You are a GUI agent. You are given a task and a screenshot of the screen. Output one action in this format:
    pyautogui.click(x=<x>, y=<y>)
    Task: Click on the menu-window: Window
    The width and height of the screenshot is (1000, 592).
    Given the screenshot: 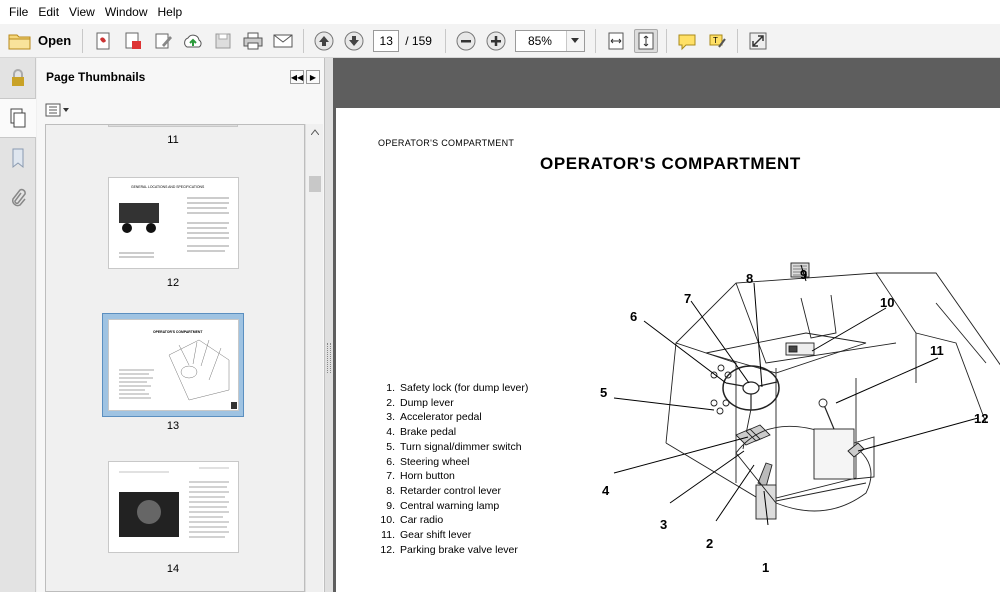 What is the action you would take?
    pyautogui.click(x=126, y=12)
    